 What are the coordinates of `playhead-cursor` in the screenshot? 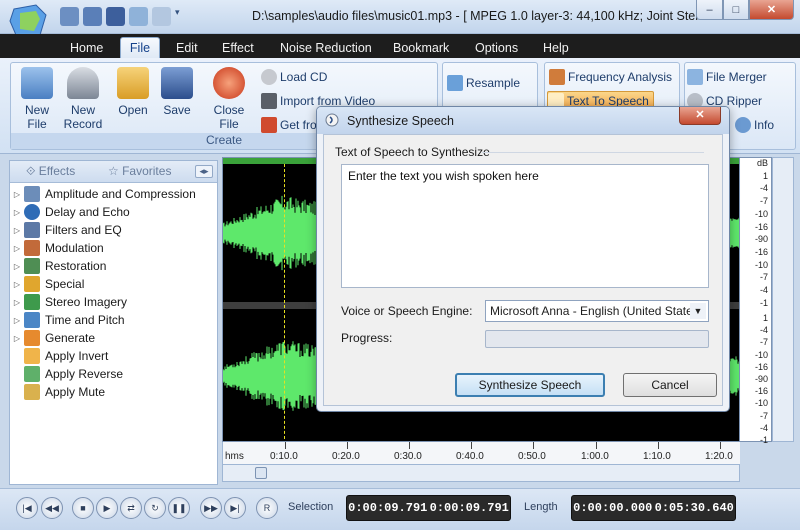 It's located at (284, 302).